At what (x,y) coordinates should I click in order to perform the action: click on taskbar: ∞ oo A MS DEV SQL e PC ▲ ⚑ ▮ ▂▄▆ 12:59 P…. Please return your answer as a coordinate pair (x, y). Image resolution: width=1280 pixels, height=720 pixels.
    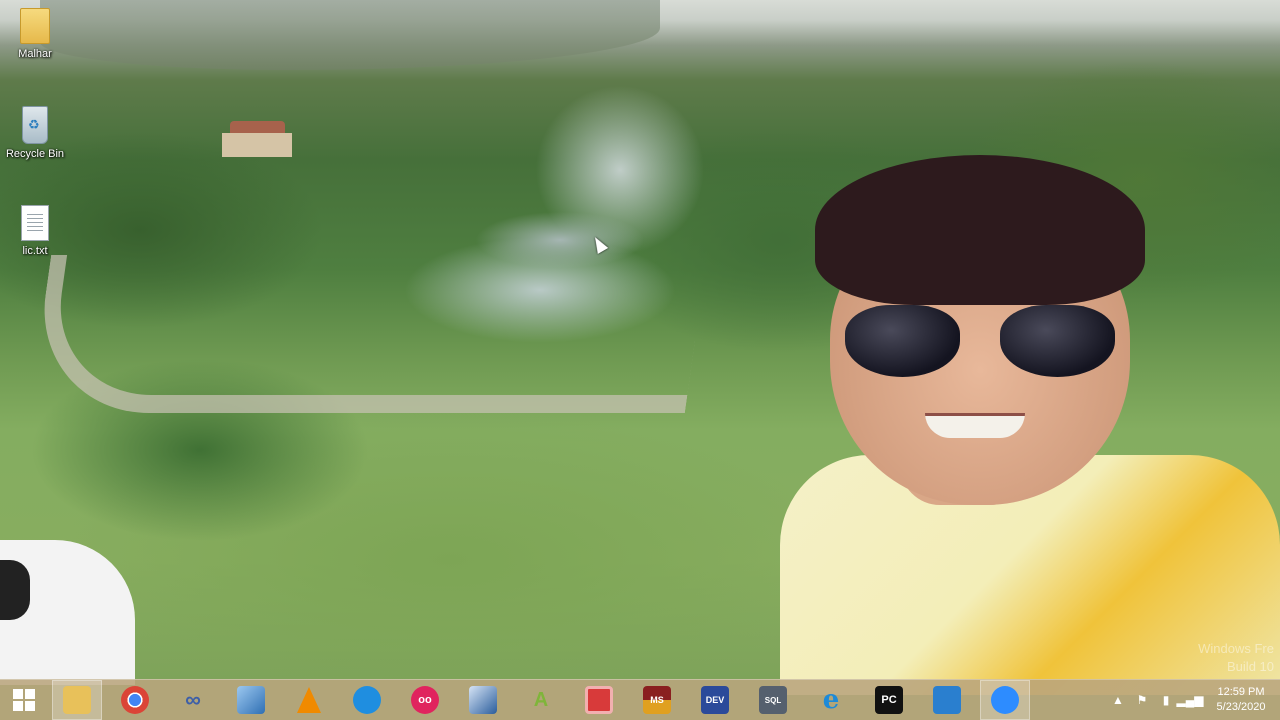
    Looking at the image, I should click on (640, 699).